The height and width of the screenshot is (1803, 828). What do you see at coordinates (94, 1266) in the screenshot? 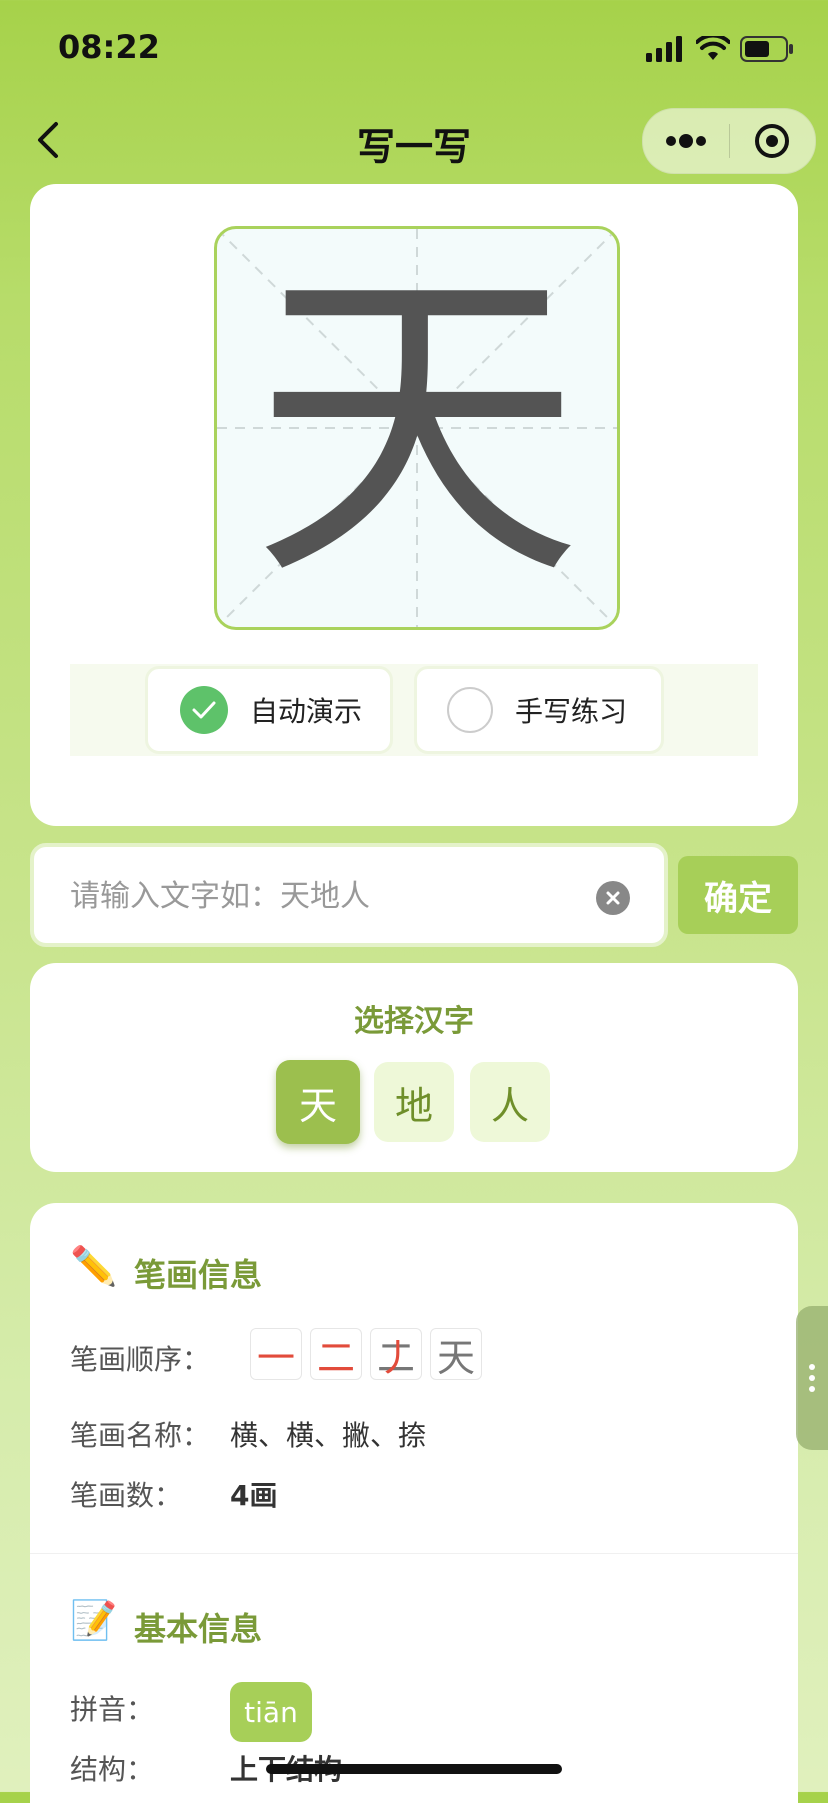
I see `pencil-icon: ✏️` at bounding box center [94, 1266].